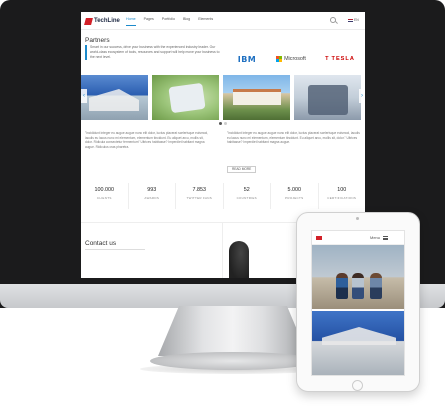  What do you see at coordinates (131, 21) in the screenshot?
I see `nav-item-home: Home` at bounding box center [131, 21].